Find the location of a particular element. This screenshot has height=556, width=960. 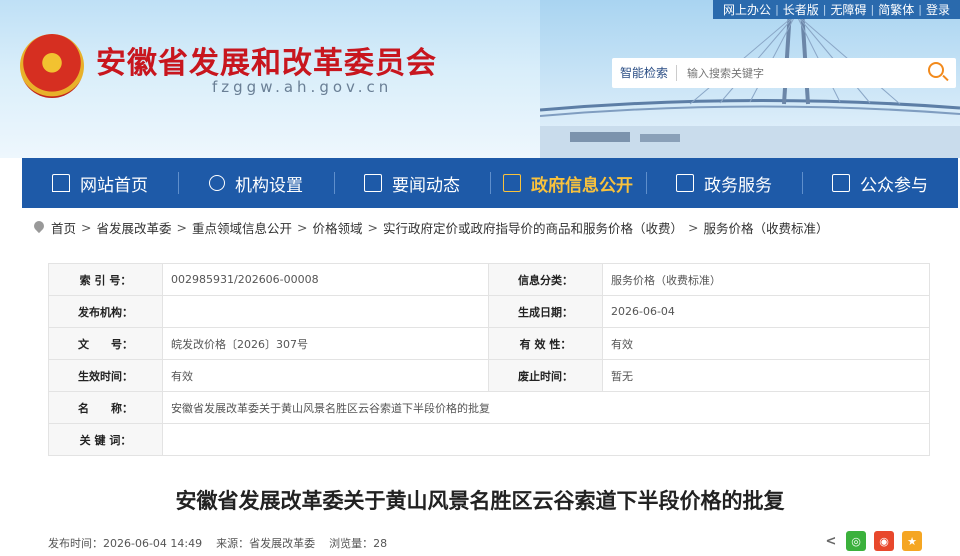

elderly-version-link: 长者版 is located at coordinates (801, 9).